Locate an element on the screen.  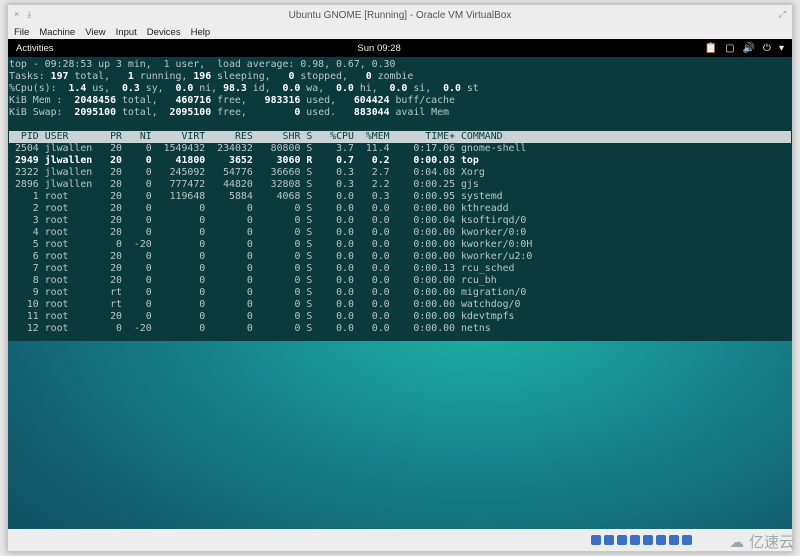
network-icon is located at coordinates (622, 540).